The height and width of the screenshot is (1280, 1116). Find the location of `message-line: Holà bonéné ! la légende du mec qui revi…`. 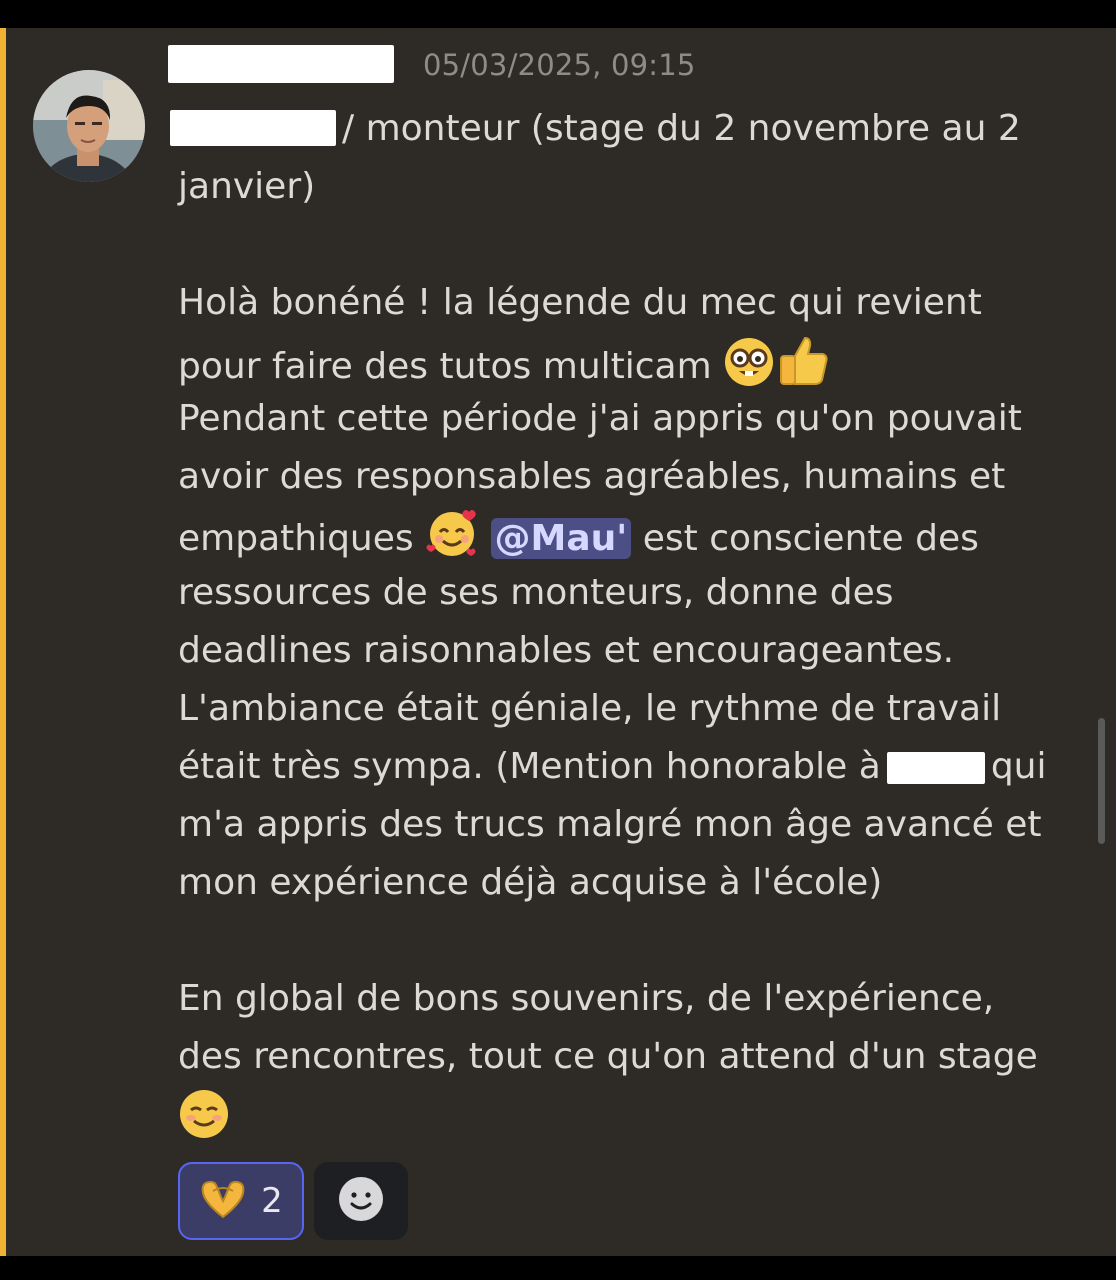

message-line: Holà bonéné ! la légende du mec qui revi… is located at coordinates (633, 303).